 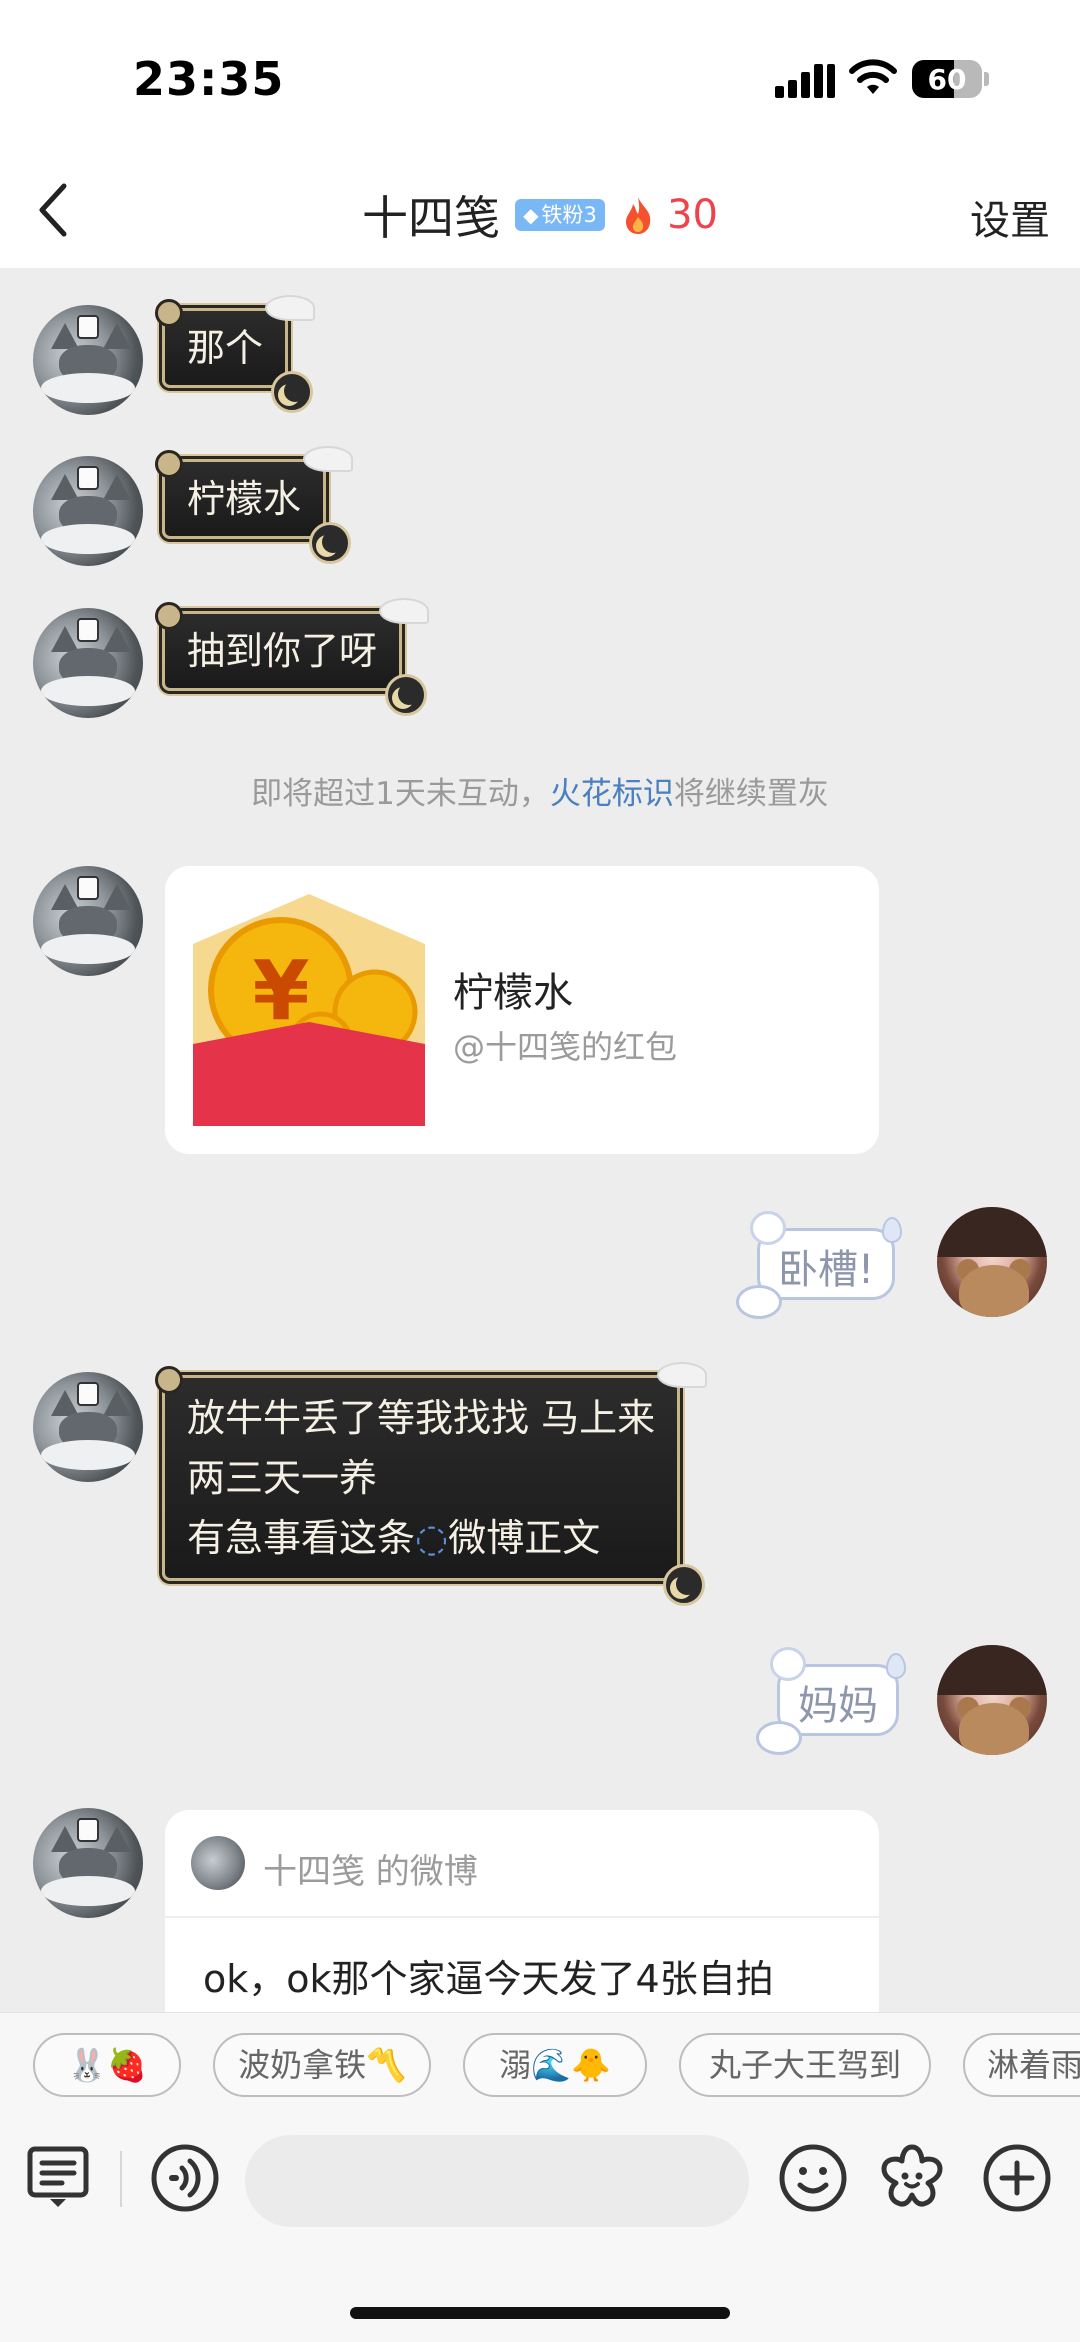 I want to click on battery-tip, so click(x=986, y=79).